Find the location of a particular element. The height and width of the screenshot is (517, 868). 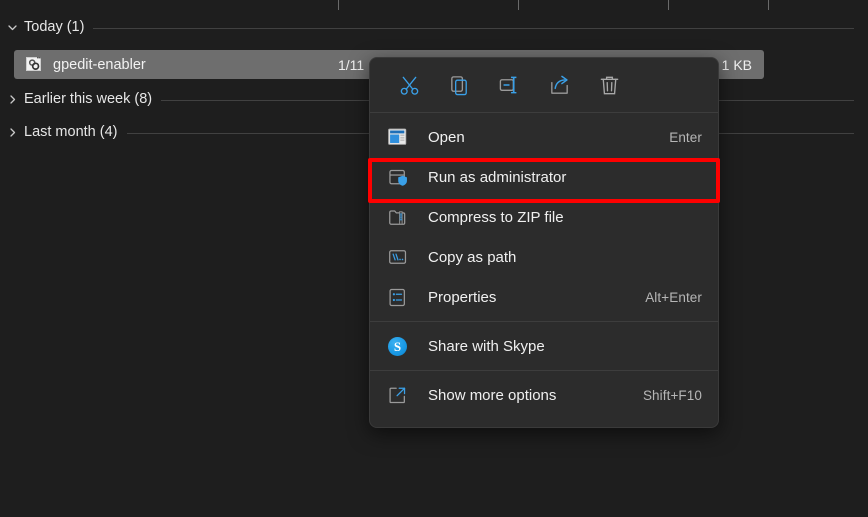

menu-item-copy-as-path: Copy as path is located at coordinates (544, 257).